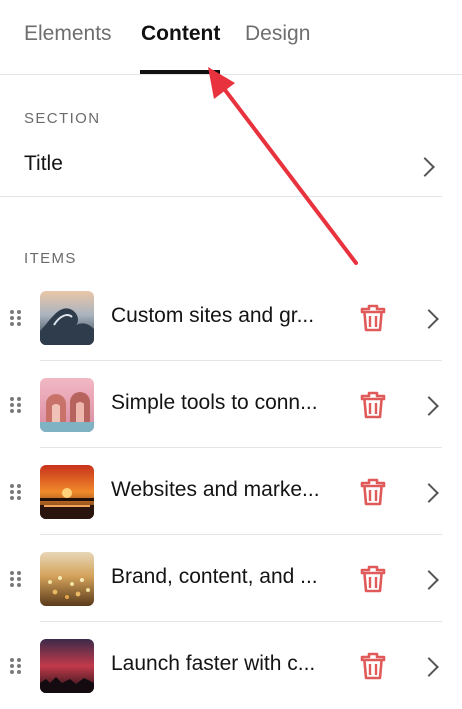 The width and height of the screenshot is (462, 709). I want to click on items-heading: ITEMS, so click(50, 258).